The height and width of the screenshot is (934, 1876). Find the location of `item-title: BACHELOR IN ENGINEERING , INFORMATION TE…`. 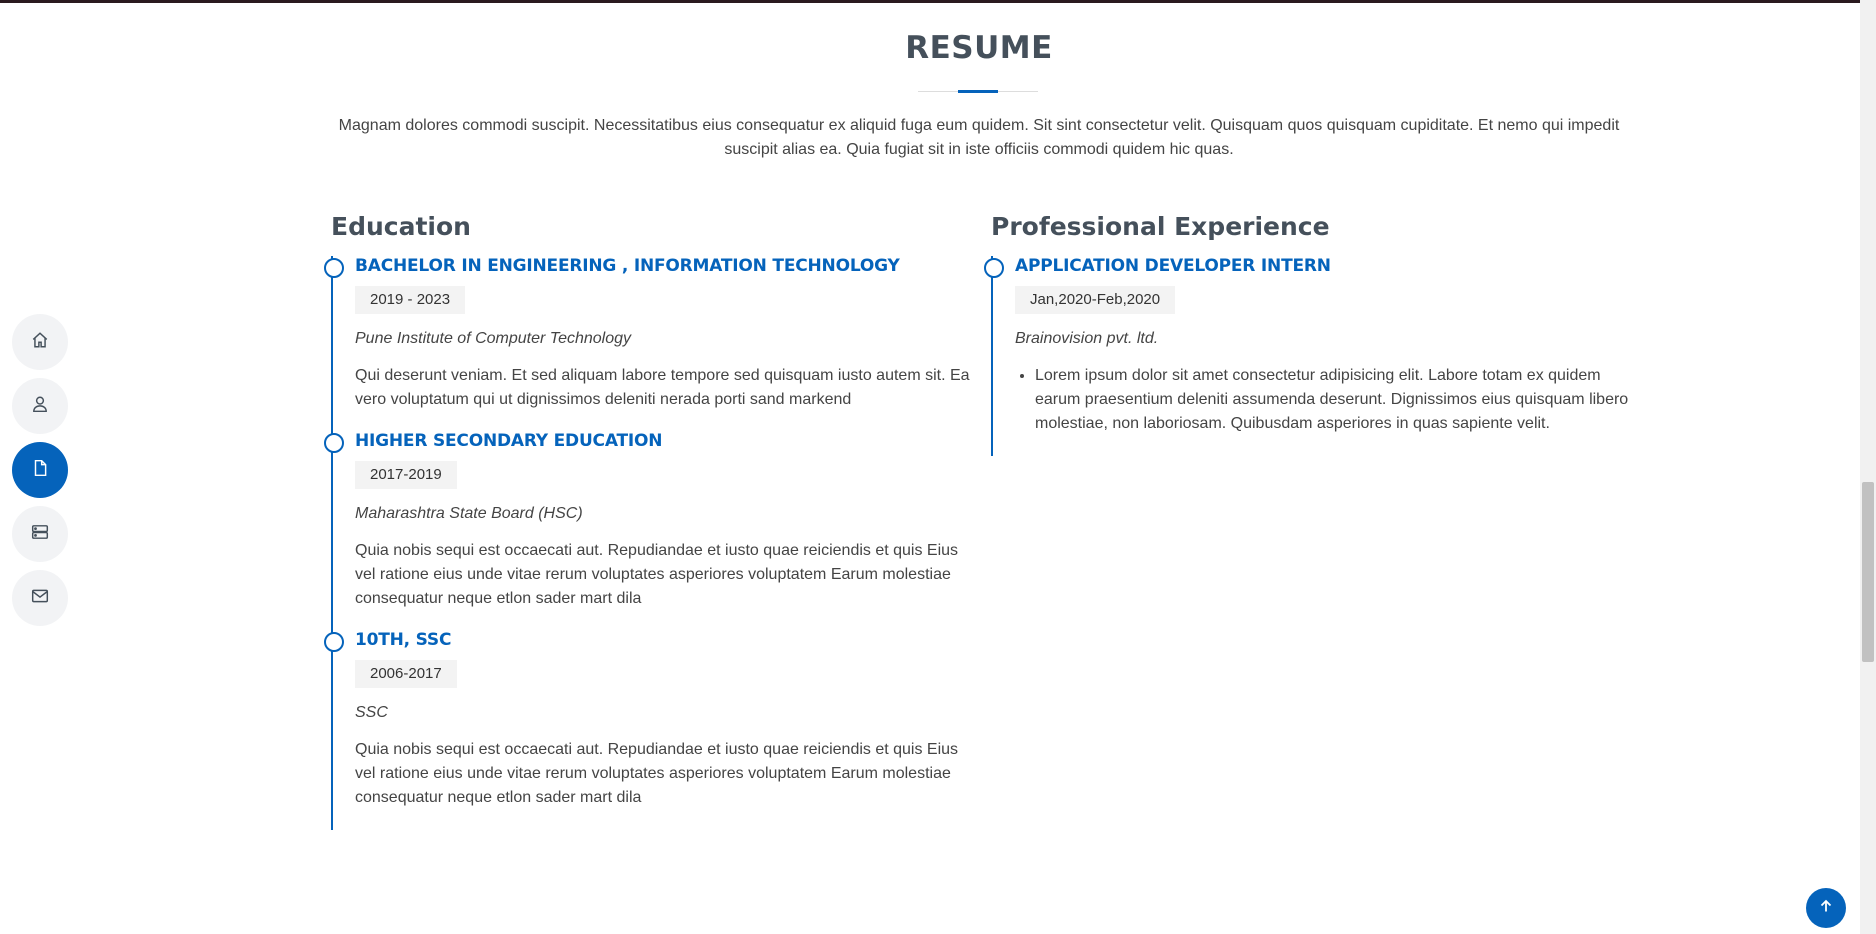

item-title: BACHELOR IN ENGINEERING , INFORMATION TE… is located at coordinates (627, 266).